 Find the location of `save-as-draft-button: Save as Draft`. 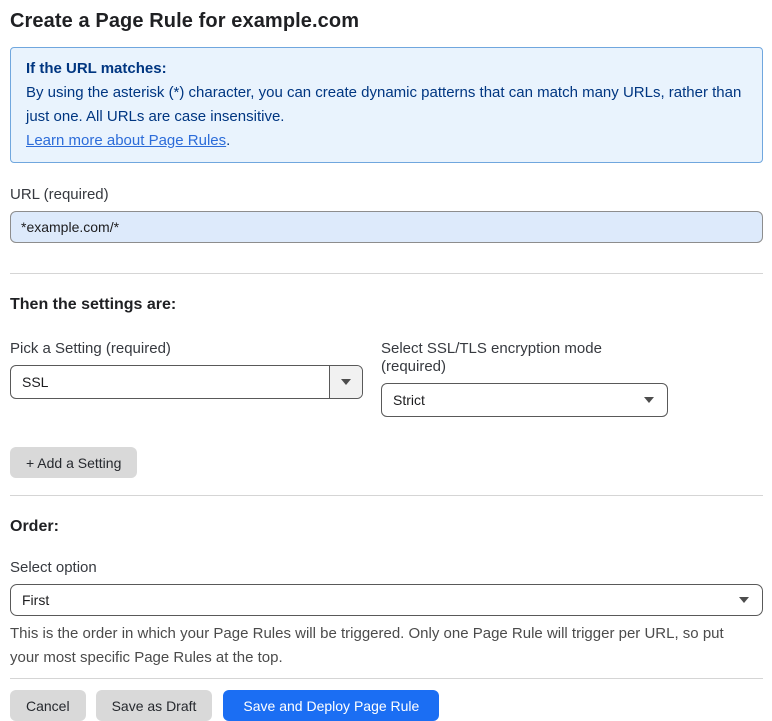

save-as-draft-button: Save as Draft is located at coordinates (154, 705).